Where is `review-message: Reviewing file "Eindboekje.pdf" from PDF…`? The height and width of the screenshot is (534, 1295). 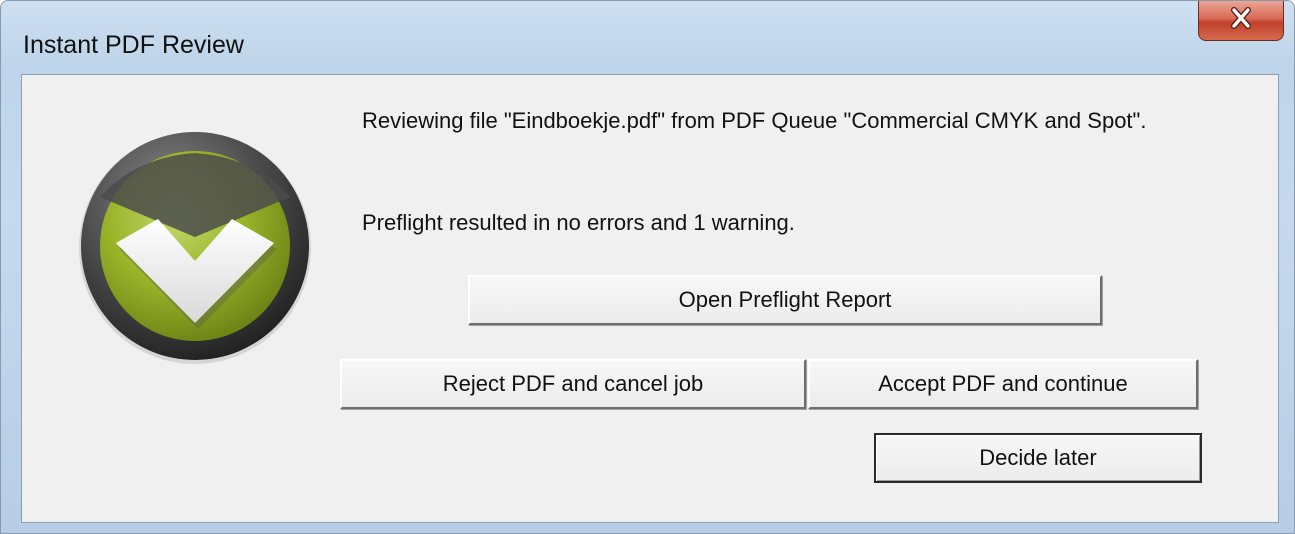
review-message: Reviewing file "Eindboekje.pdf" from PDF… is located at coordinates (754, 120).